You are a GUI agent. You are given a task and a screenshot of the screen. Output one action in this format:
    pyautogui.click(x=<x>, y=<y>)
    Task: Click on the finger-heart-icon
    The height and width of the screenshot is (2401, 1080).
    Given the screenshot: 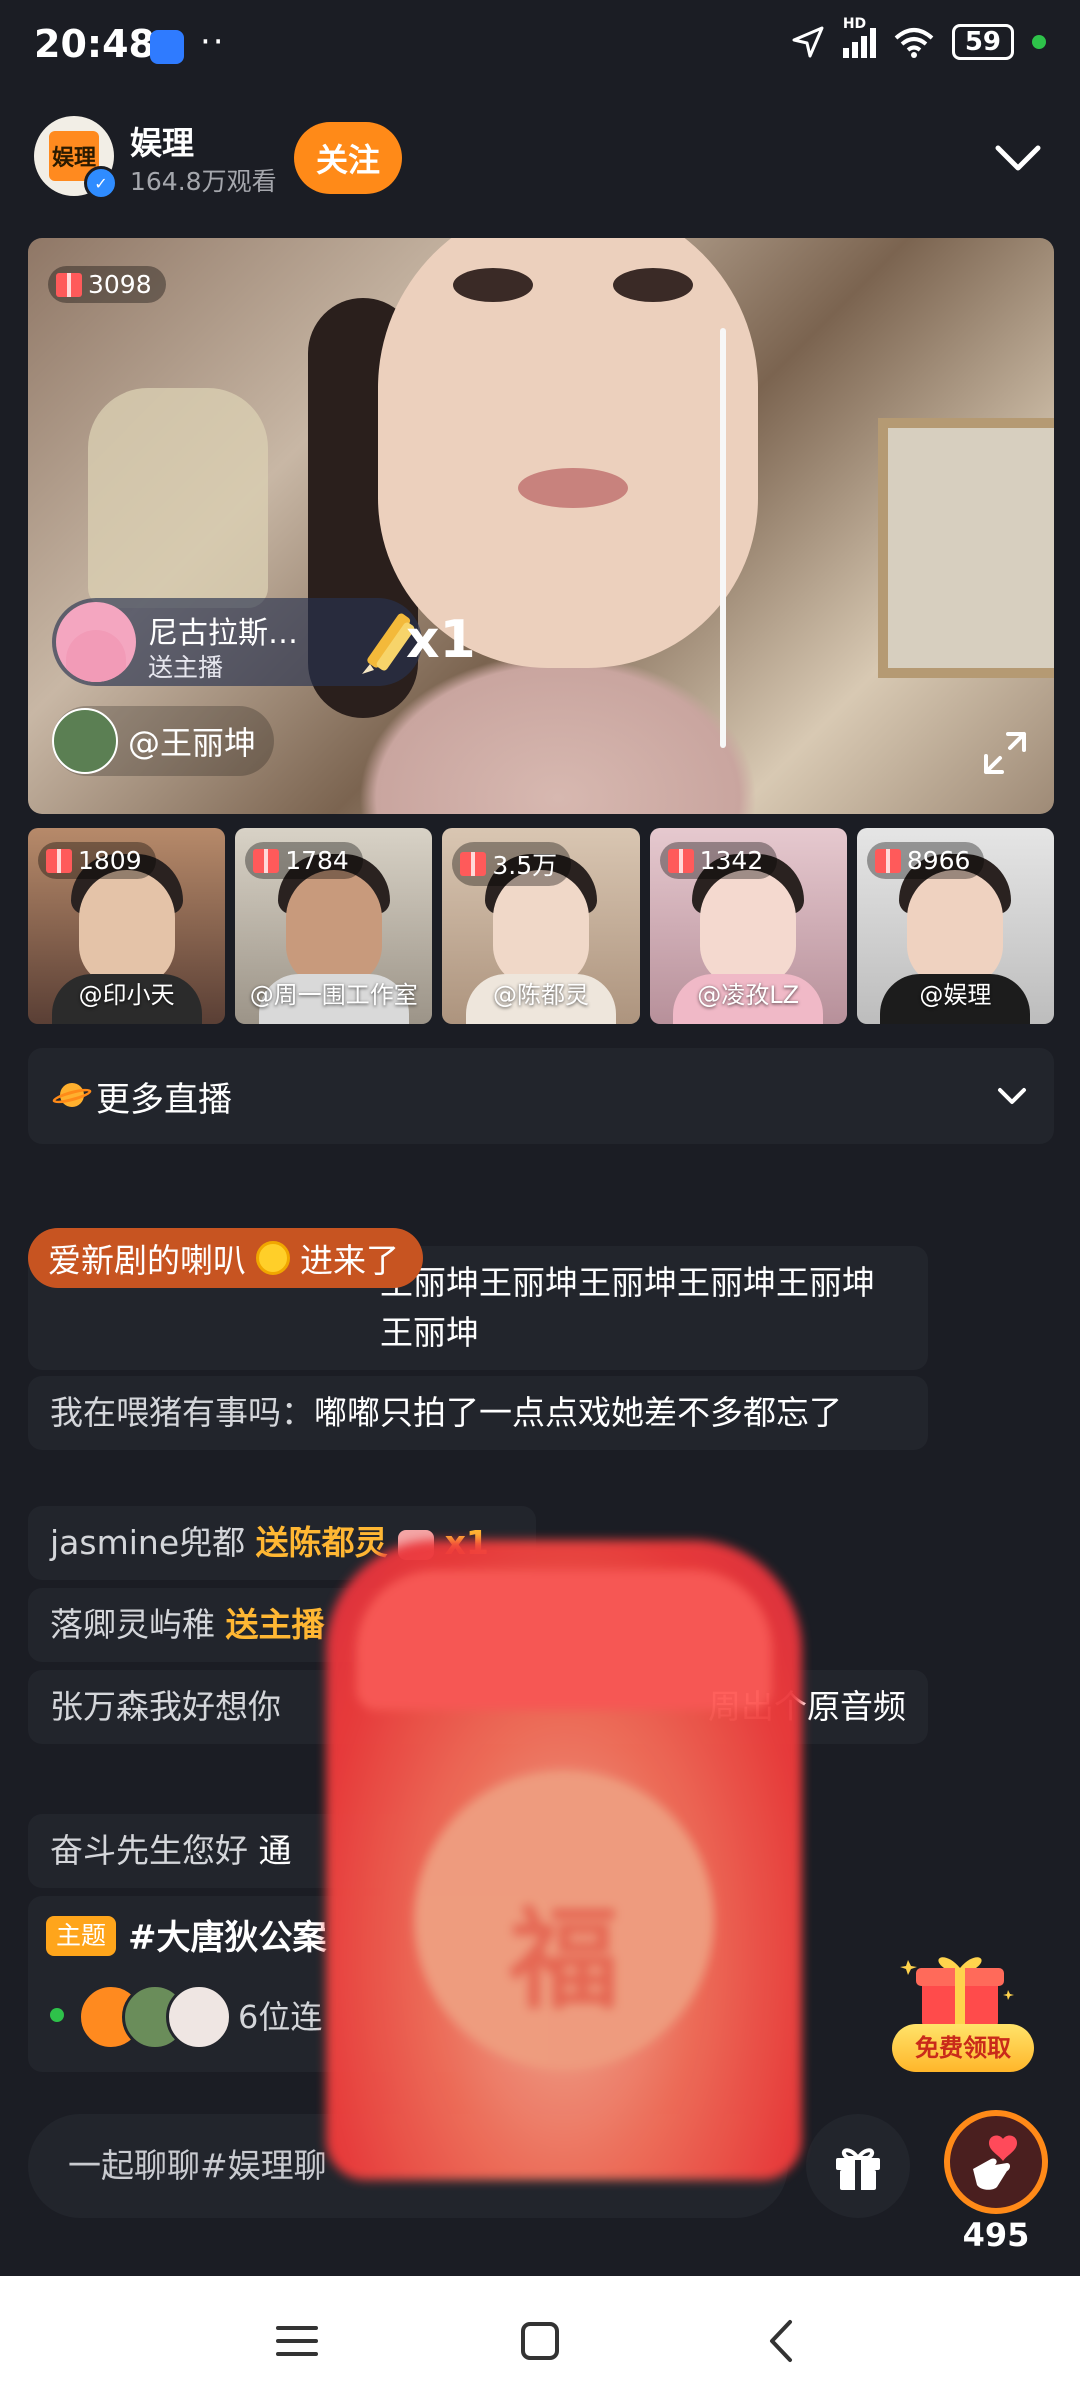 What is the action you would take?
    pyautogui.click(x=995, y=2162)
    